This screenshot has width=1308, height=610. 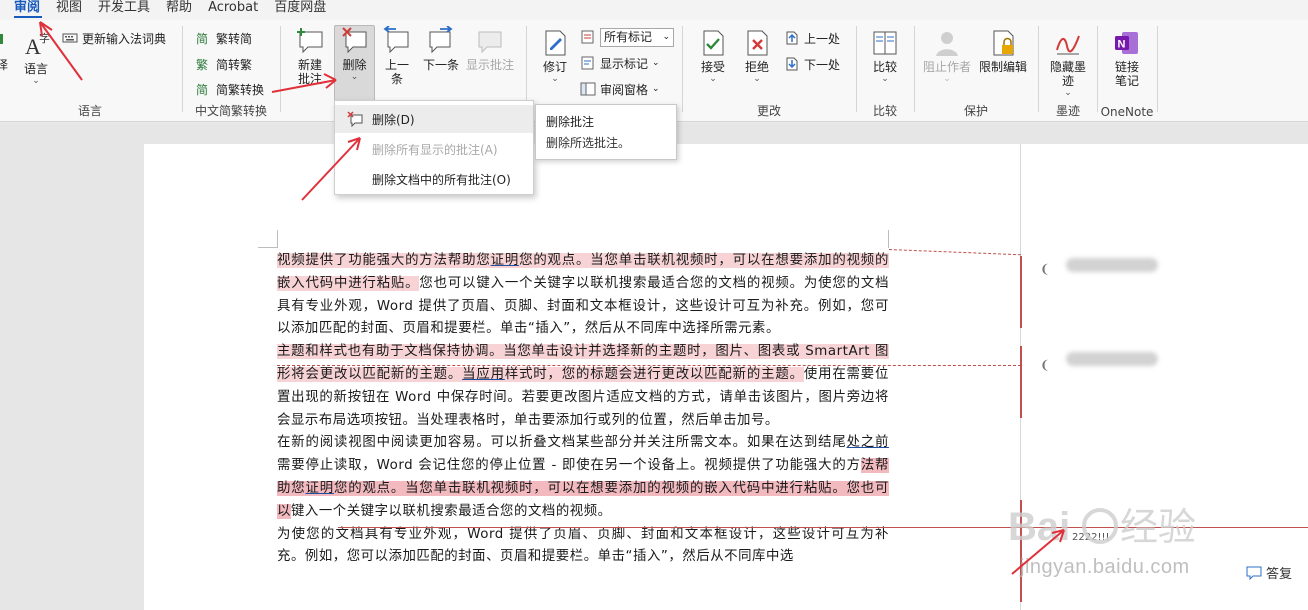 I want to click on translate-icon, so click(x=1, y=39).